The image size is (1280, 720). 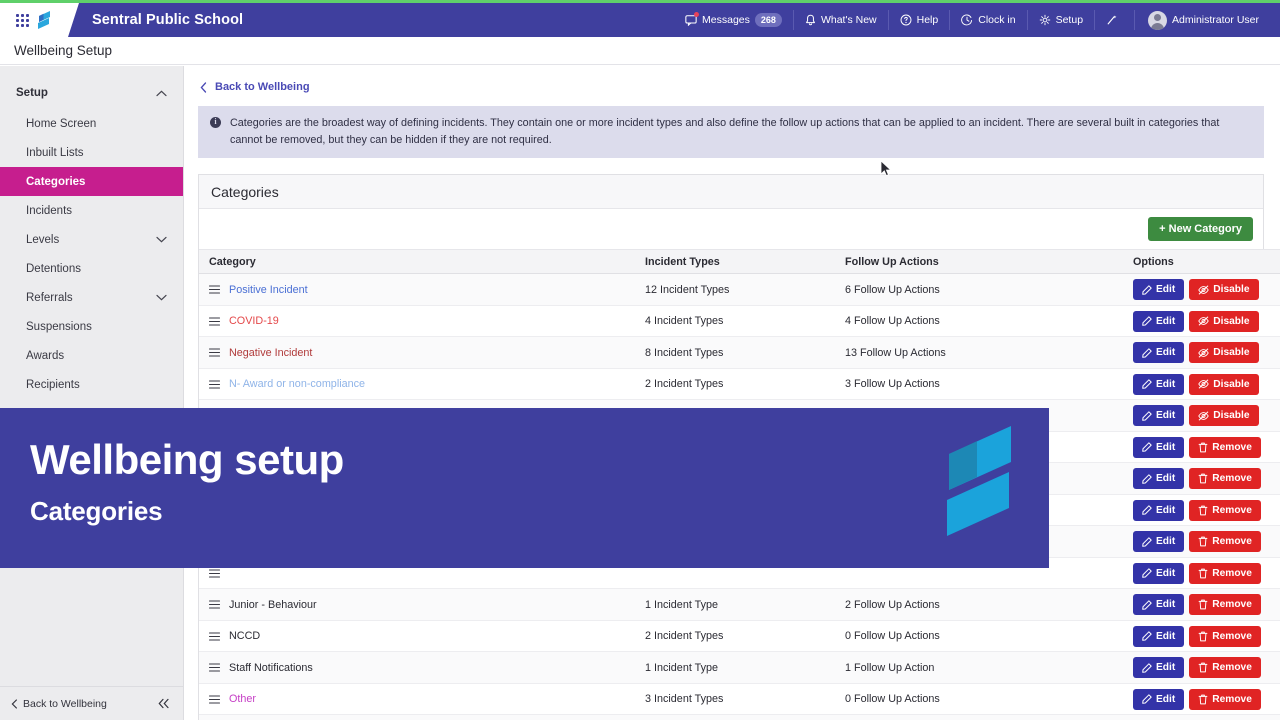 What do you see at coordinates (22, 20) in the screenshot?
I see `apps-grid-icon` at bounding box center [22, 20].